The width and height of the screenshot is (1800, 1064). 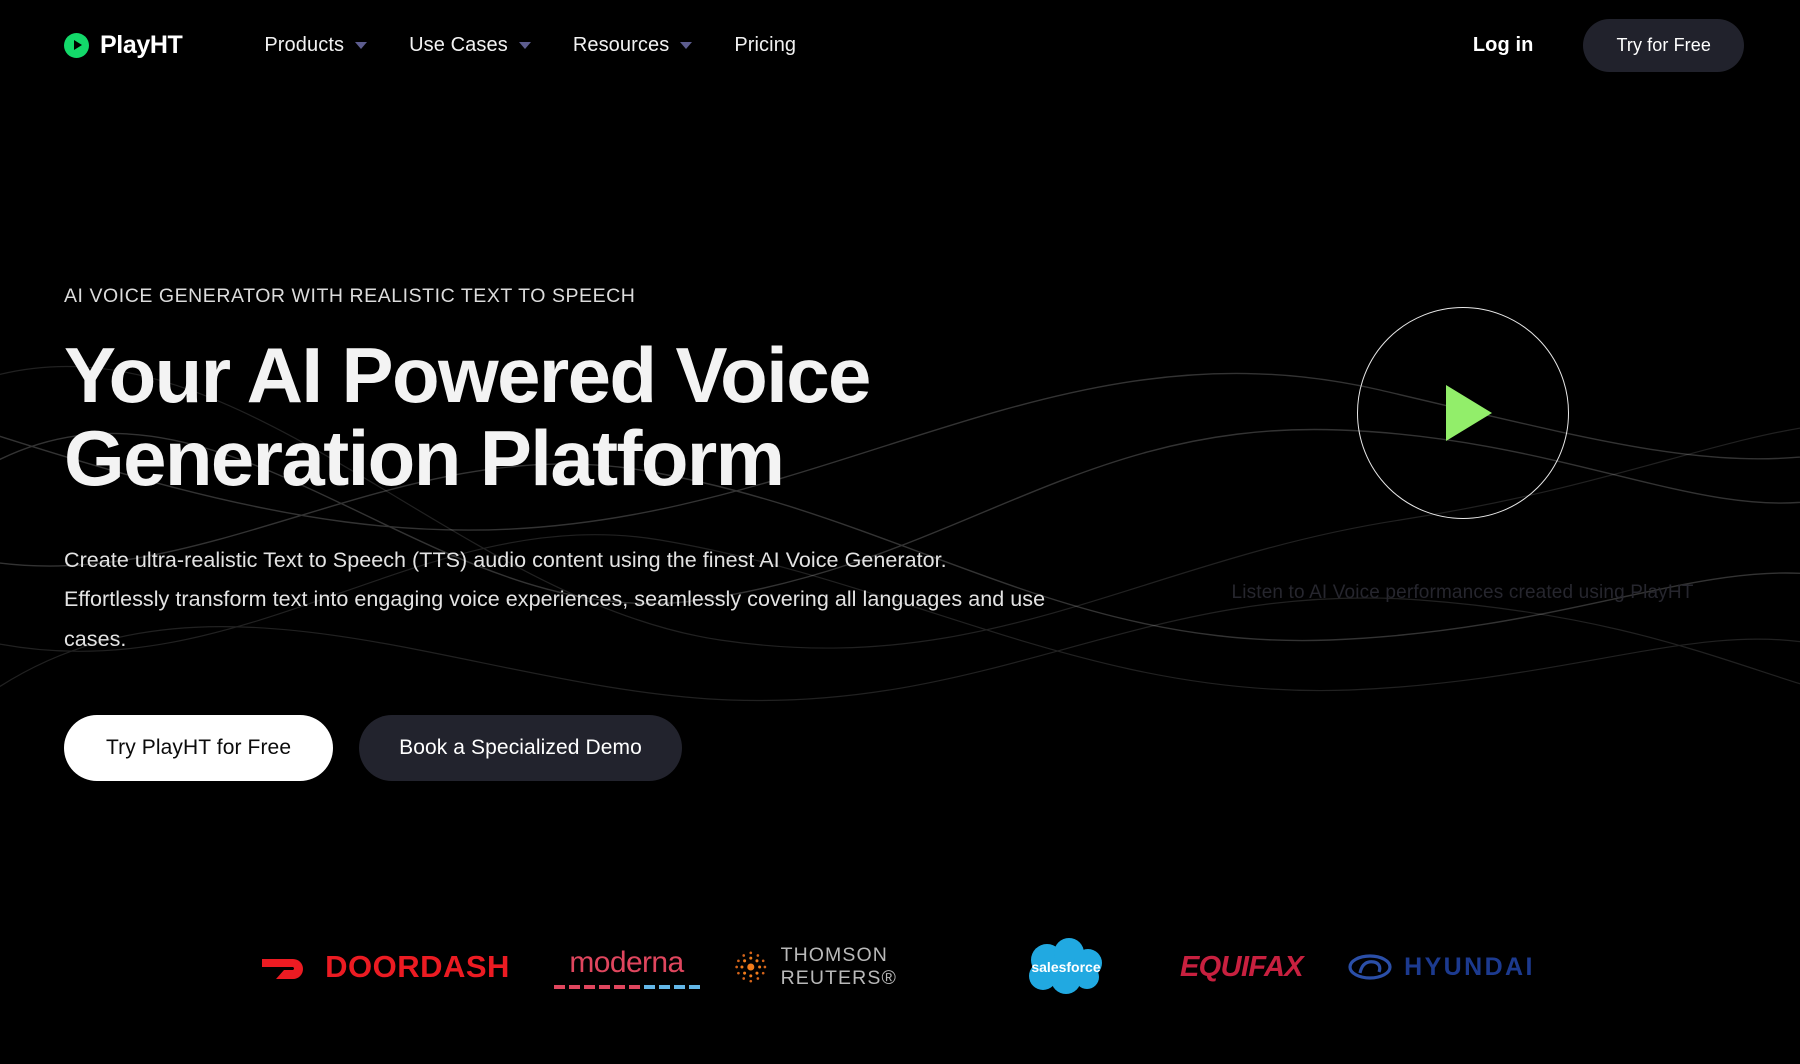 I want to click on brand-logo: PlayHT, so click(x=123, y=45).